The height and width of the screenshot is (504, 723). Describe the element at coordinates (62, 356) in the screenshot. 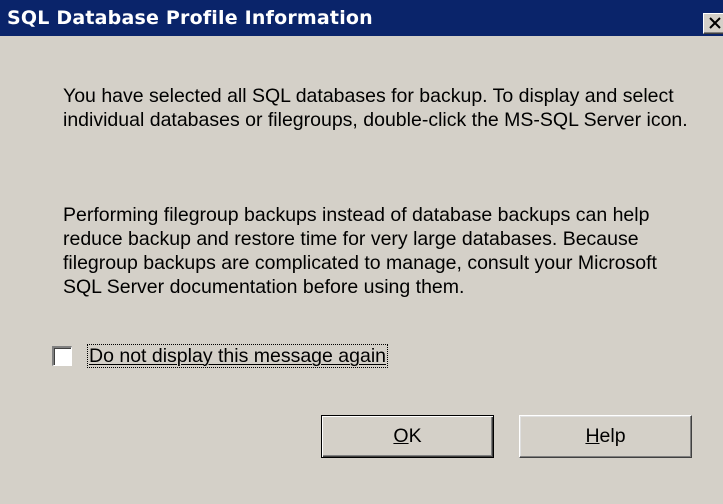

I see `dont-show-again-checkbox` at that location.